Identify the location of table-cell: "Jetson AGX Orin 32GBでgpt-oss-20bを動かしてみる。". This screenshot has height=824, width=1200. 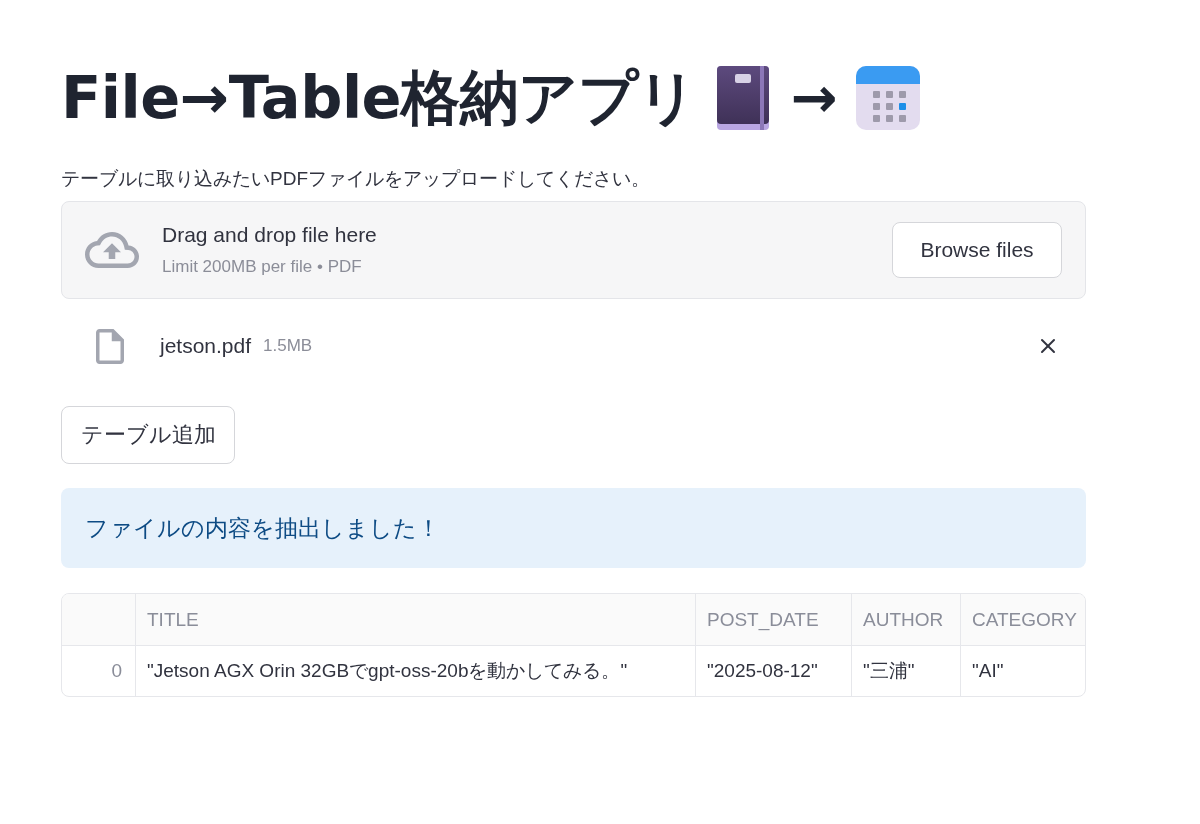
(416, 671).